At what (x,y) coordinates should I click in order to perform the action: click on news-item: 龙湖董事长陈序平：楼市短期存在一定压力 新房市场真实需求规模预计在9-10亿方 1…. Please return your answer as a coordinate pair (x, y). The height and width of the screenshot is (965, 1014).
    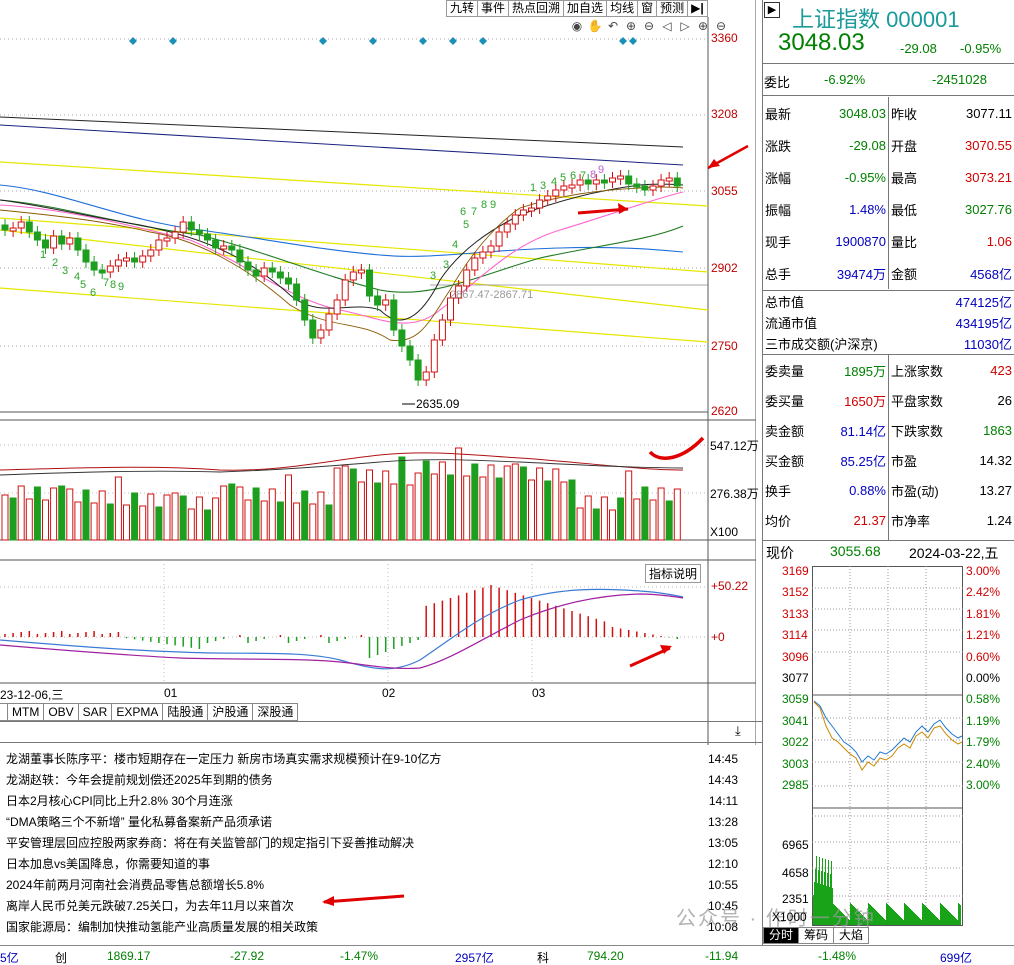
    Looking at the image, I should click on (378, 758).